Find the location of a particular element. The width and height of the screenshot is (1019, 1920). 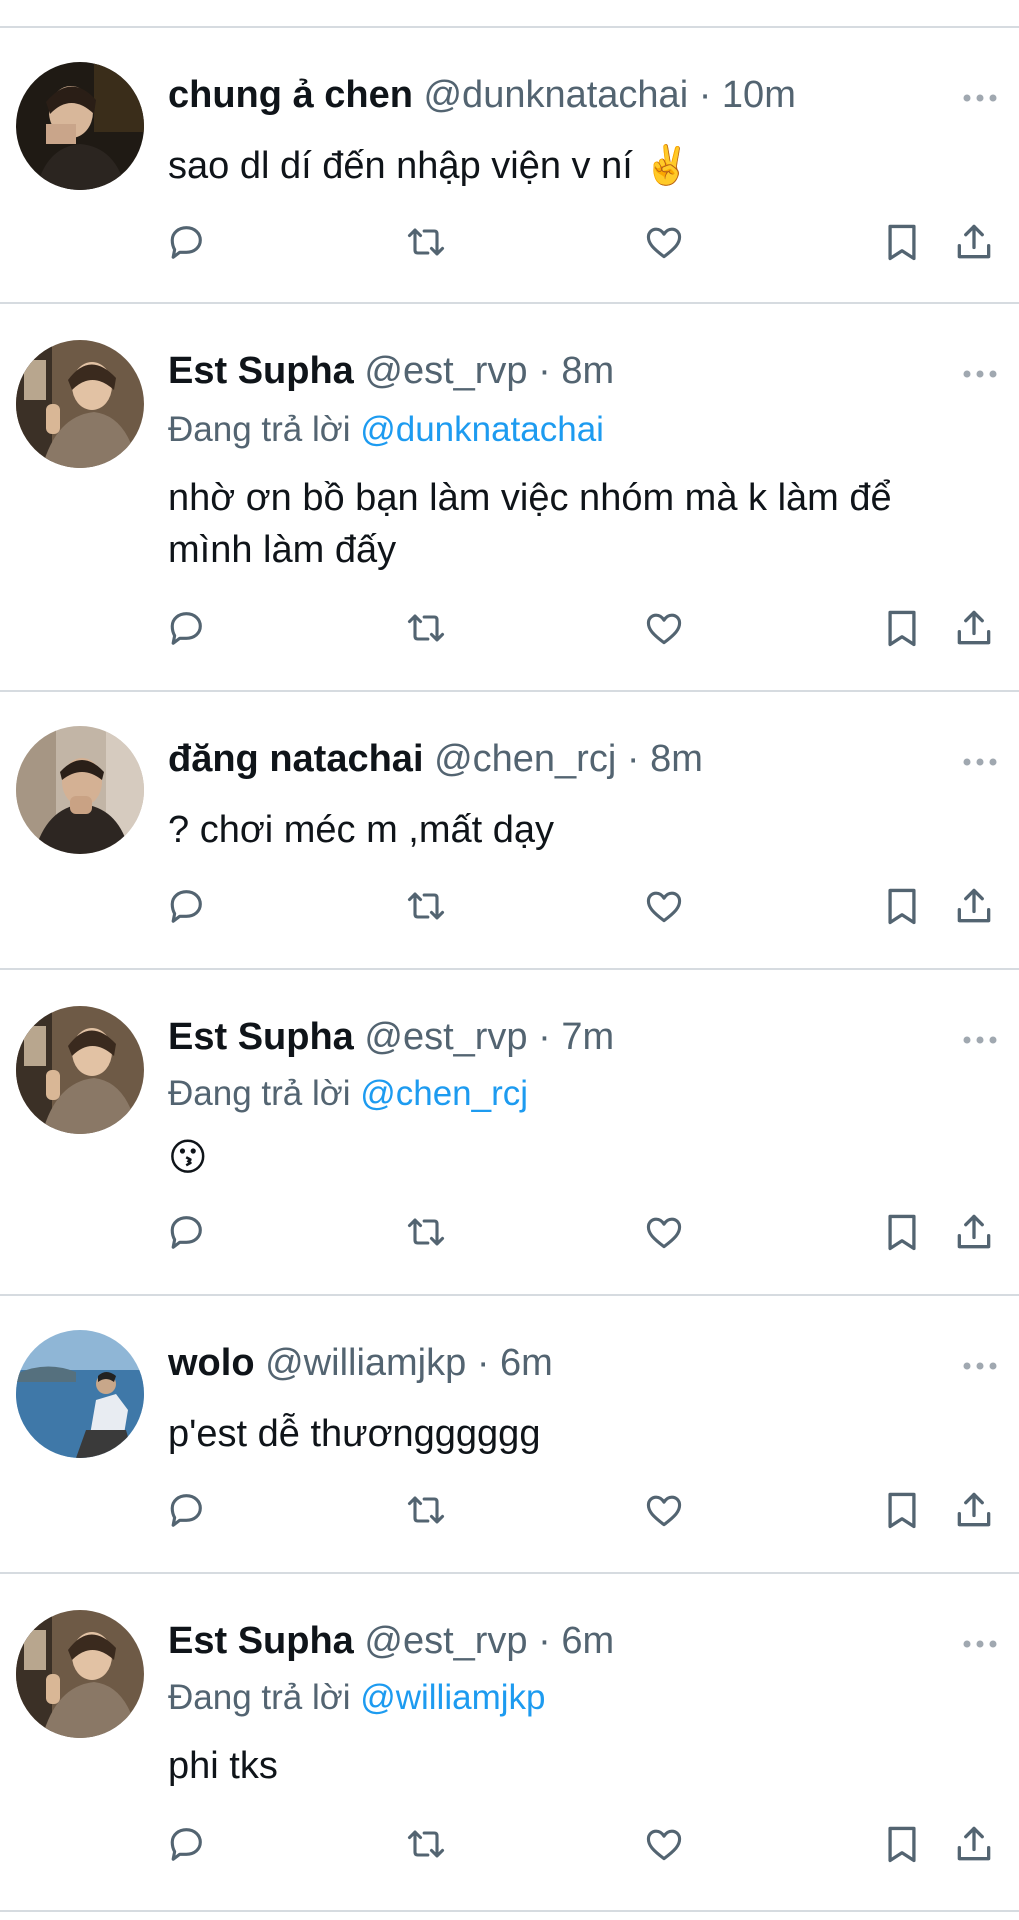

user-handle: @chen_rcj is located at coordinates (525, 759).